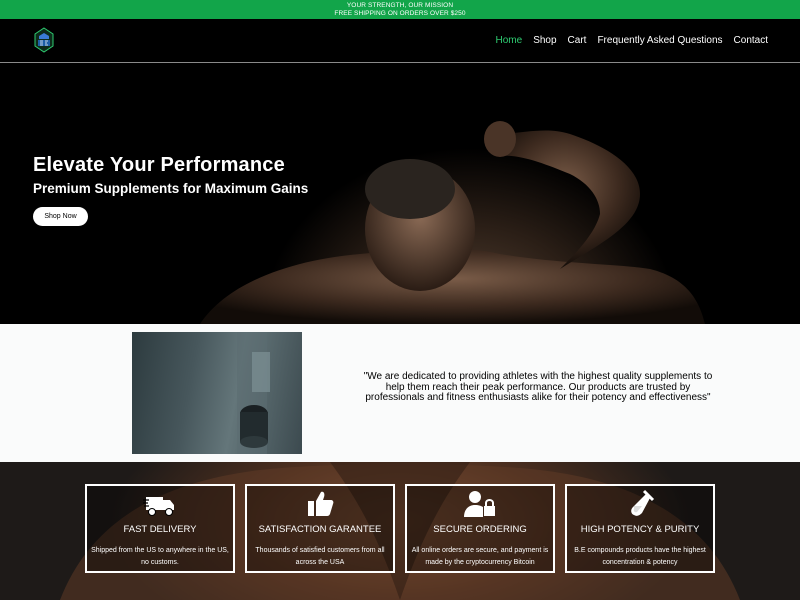  I want to click on nav-faq: Frequently Asked Questions, so click(659, 40).